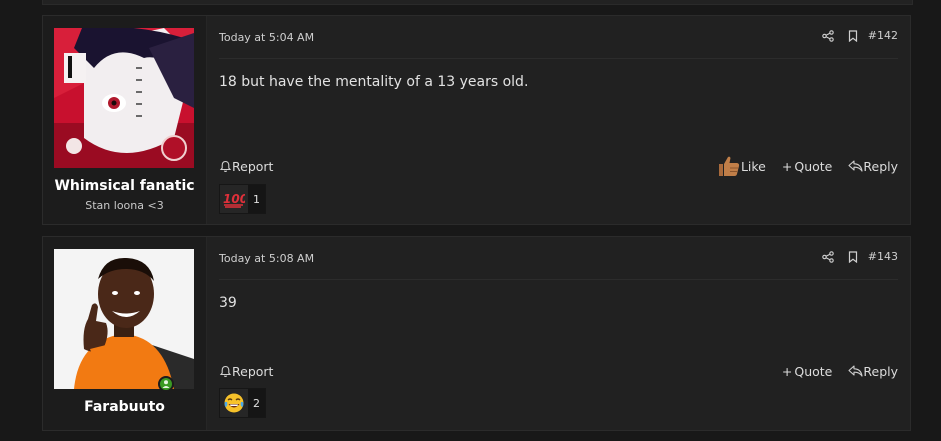 This screenshot has width=941, height=441. I want to click on like-button: Like, so click(741, 166).